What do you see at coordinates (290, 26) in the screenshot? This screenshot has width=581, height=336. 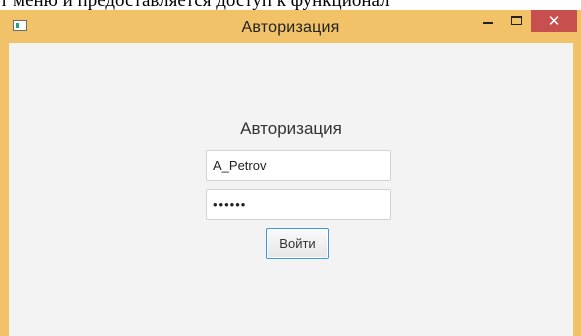 I see `title-bar: Авторизация ✕` at bounding box center [290, 26].